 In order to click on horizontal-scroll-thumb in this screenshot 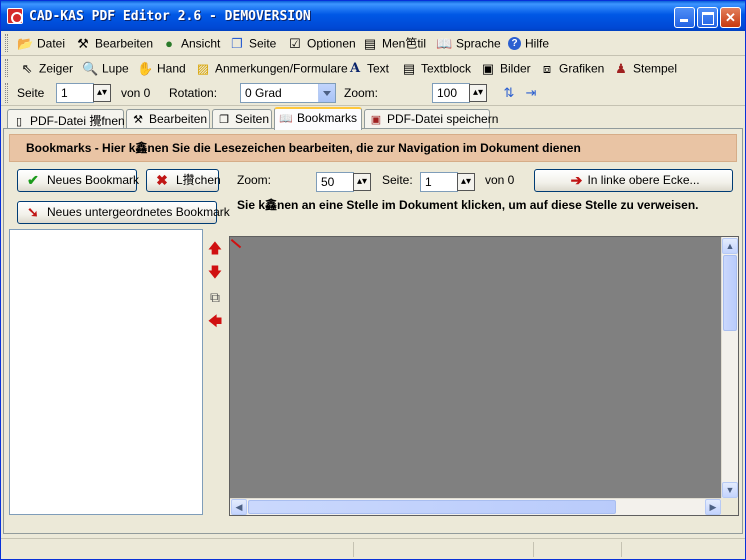, I will do `click(432, 507)`.